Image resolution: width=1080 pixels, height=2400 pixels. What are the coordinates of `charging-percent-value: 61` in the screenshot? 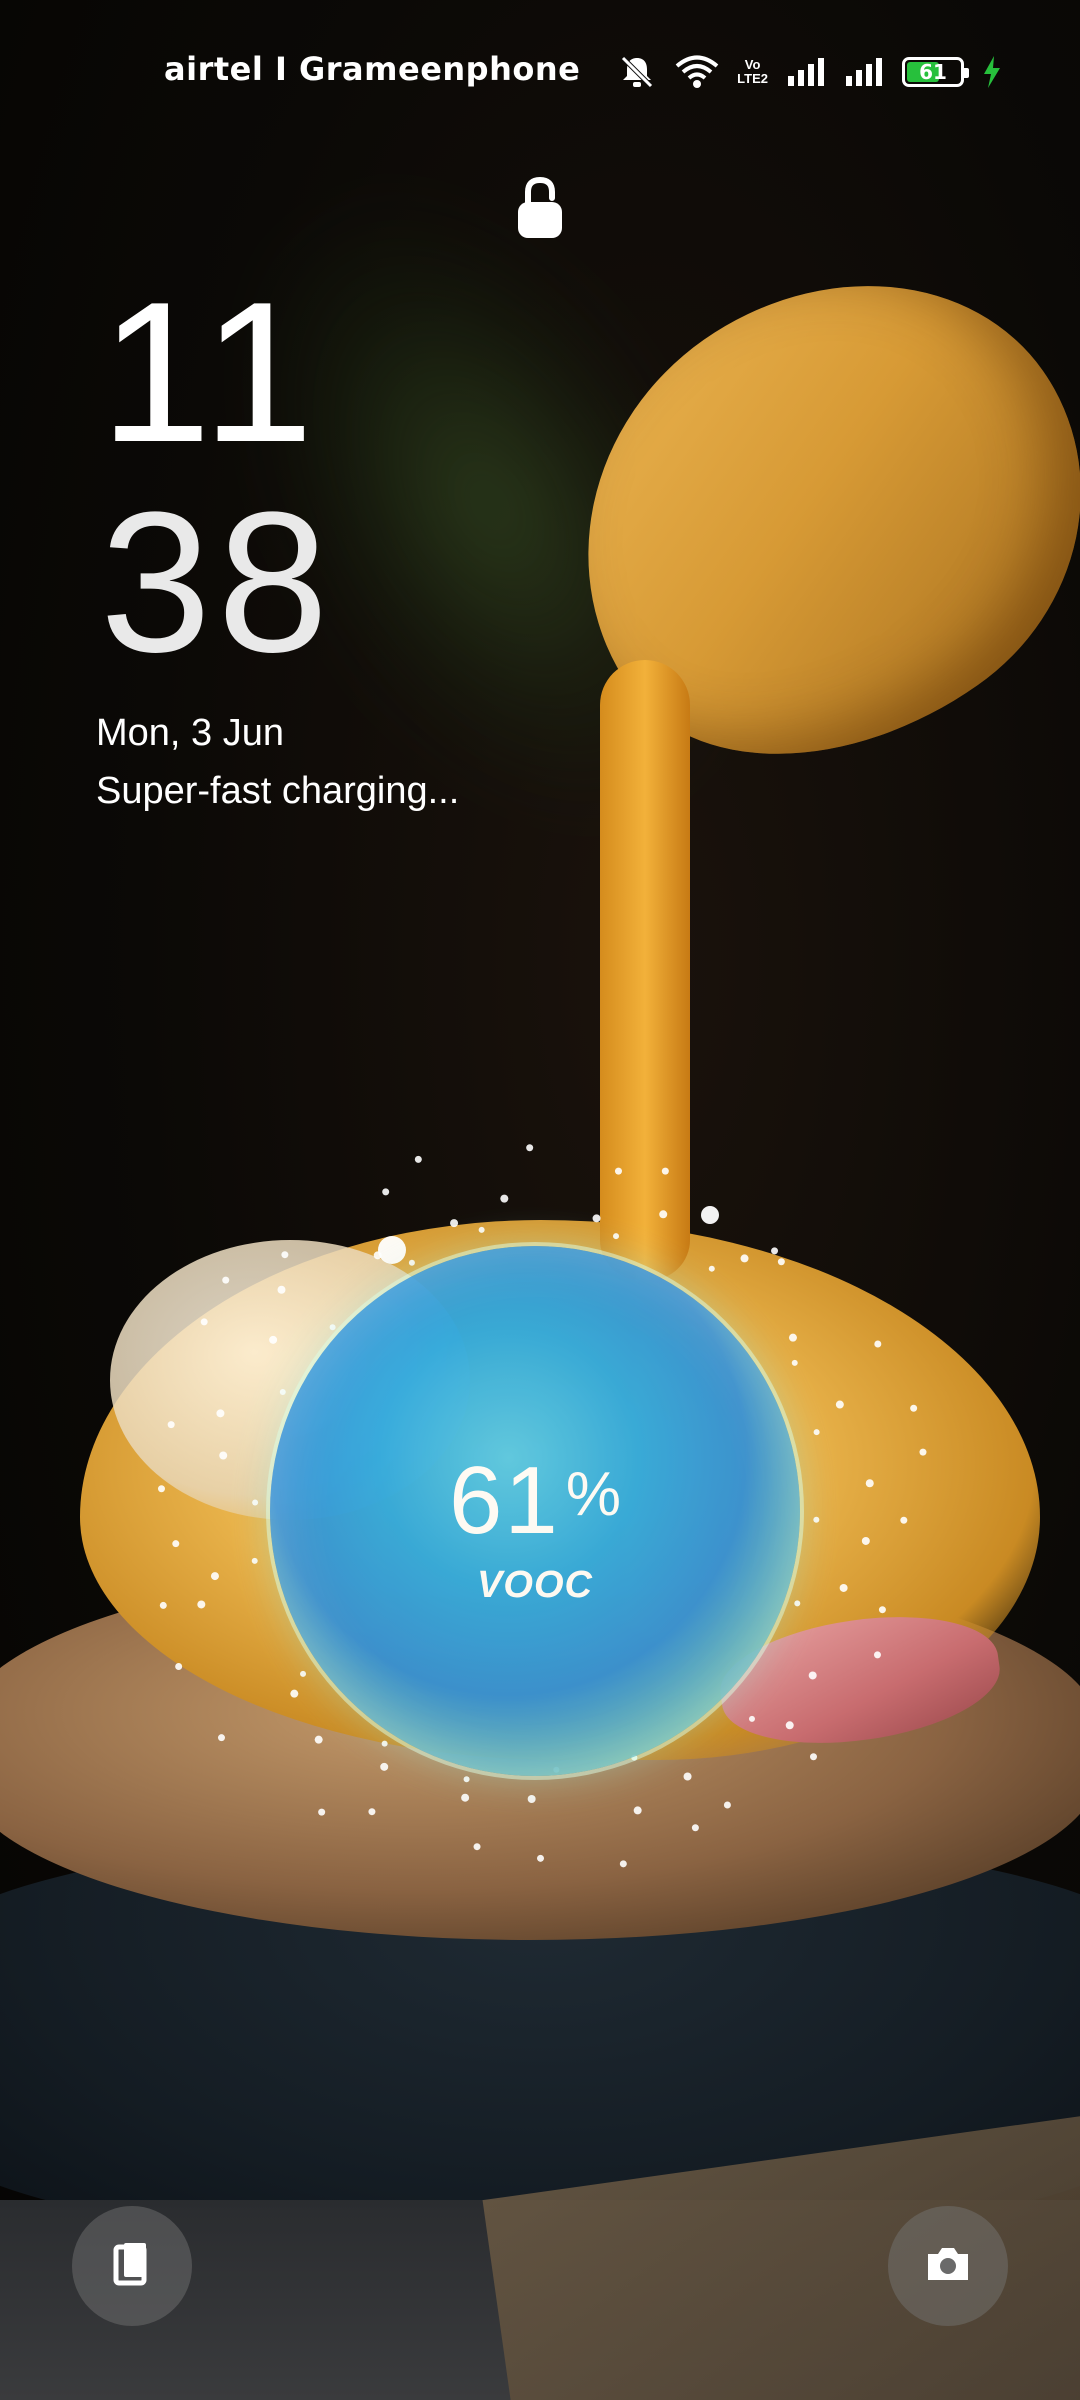 It's located at (504, 1500).